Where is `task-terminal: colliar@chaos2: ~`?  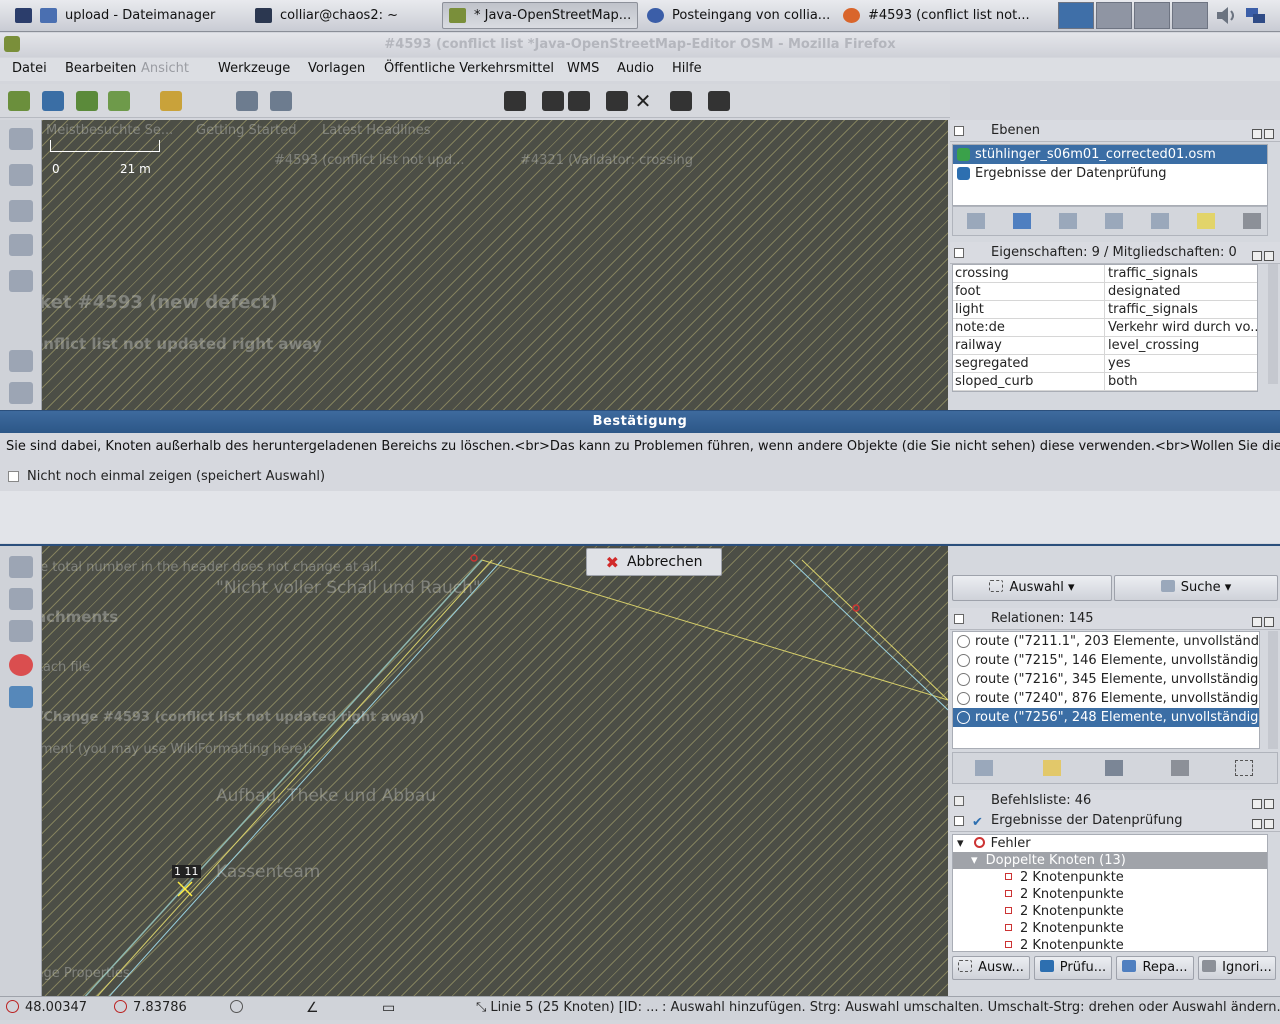 task-terminal: colliar@chaos2: ~ is located at coordinates (342, 15).